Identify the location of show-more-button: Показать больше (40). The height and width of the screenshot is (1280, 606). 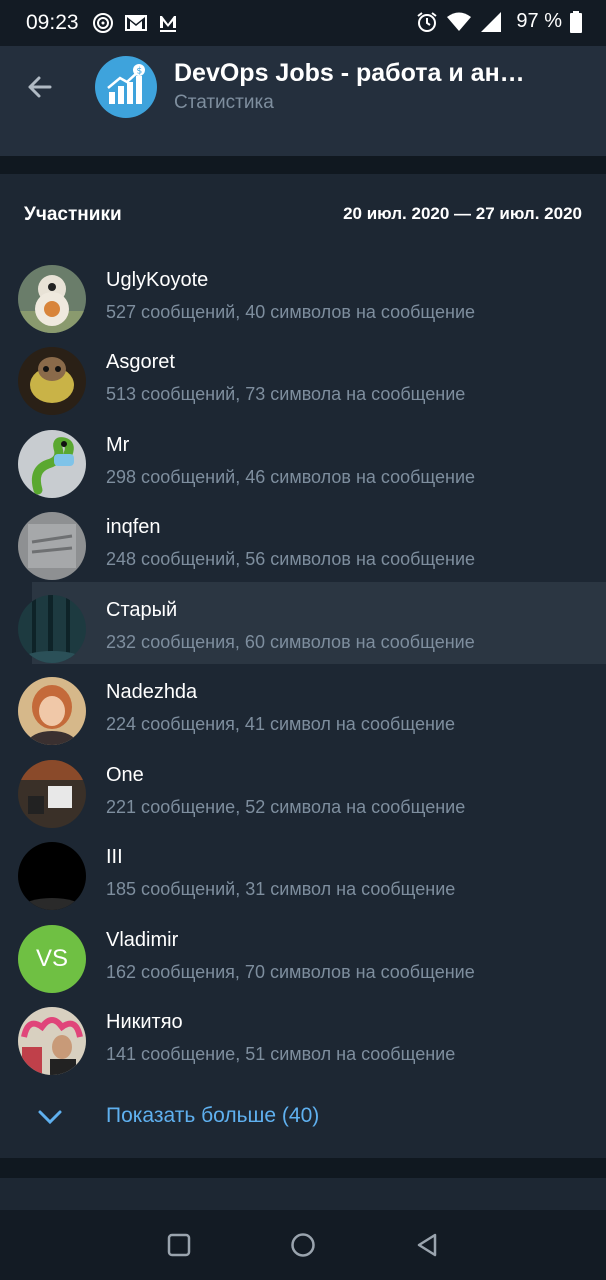
(303, 1119).